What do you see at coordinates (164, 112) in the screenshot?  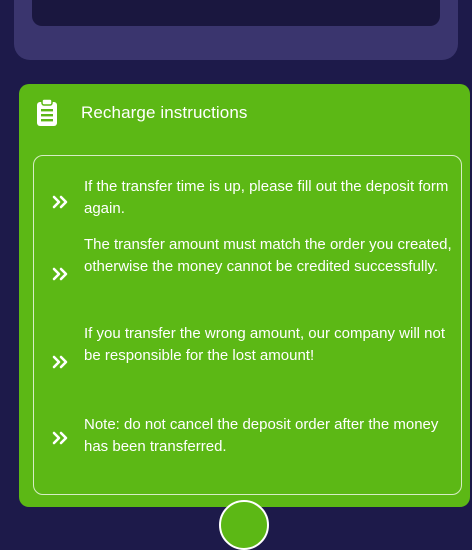 I see `instructions-title: Recharge instructions` at bounding box center [164, 112].